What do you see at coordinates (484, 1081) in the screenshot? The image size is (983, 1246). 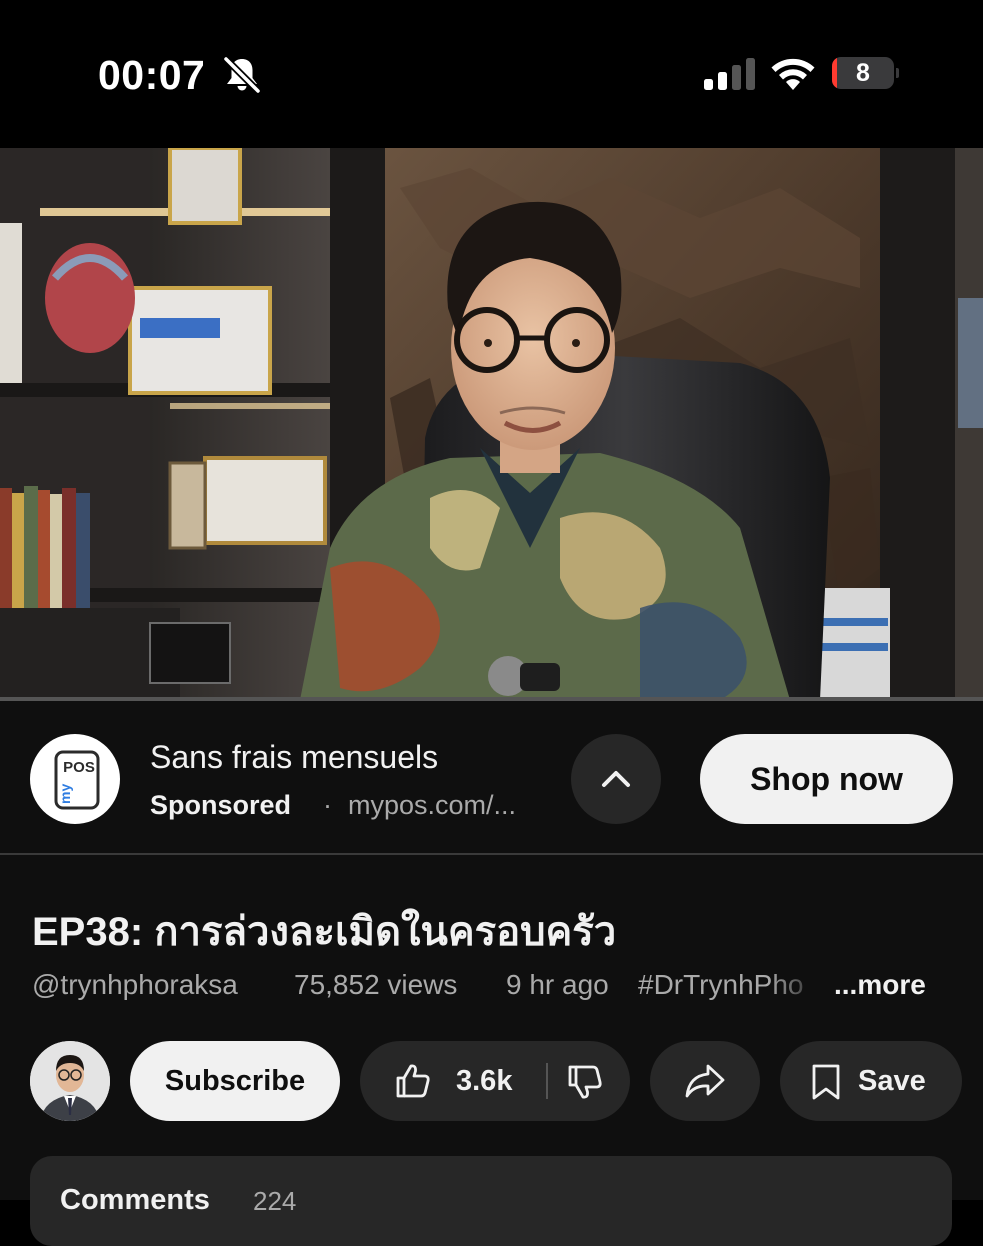 I see `like-count: 3.6k` at bounding box center [484, 1081].